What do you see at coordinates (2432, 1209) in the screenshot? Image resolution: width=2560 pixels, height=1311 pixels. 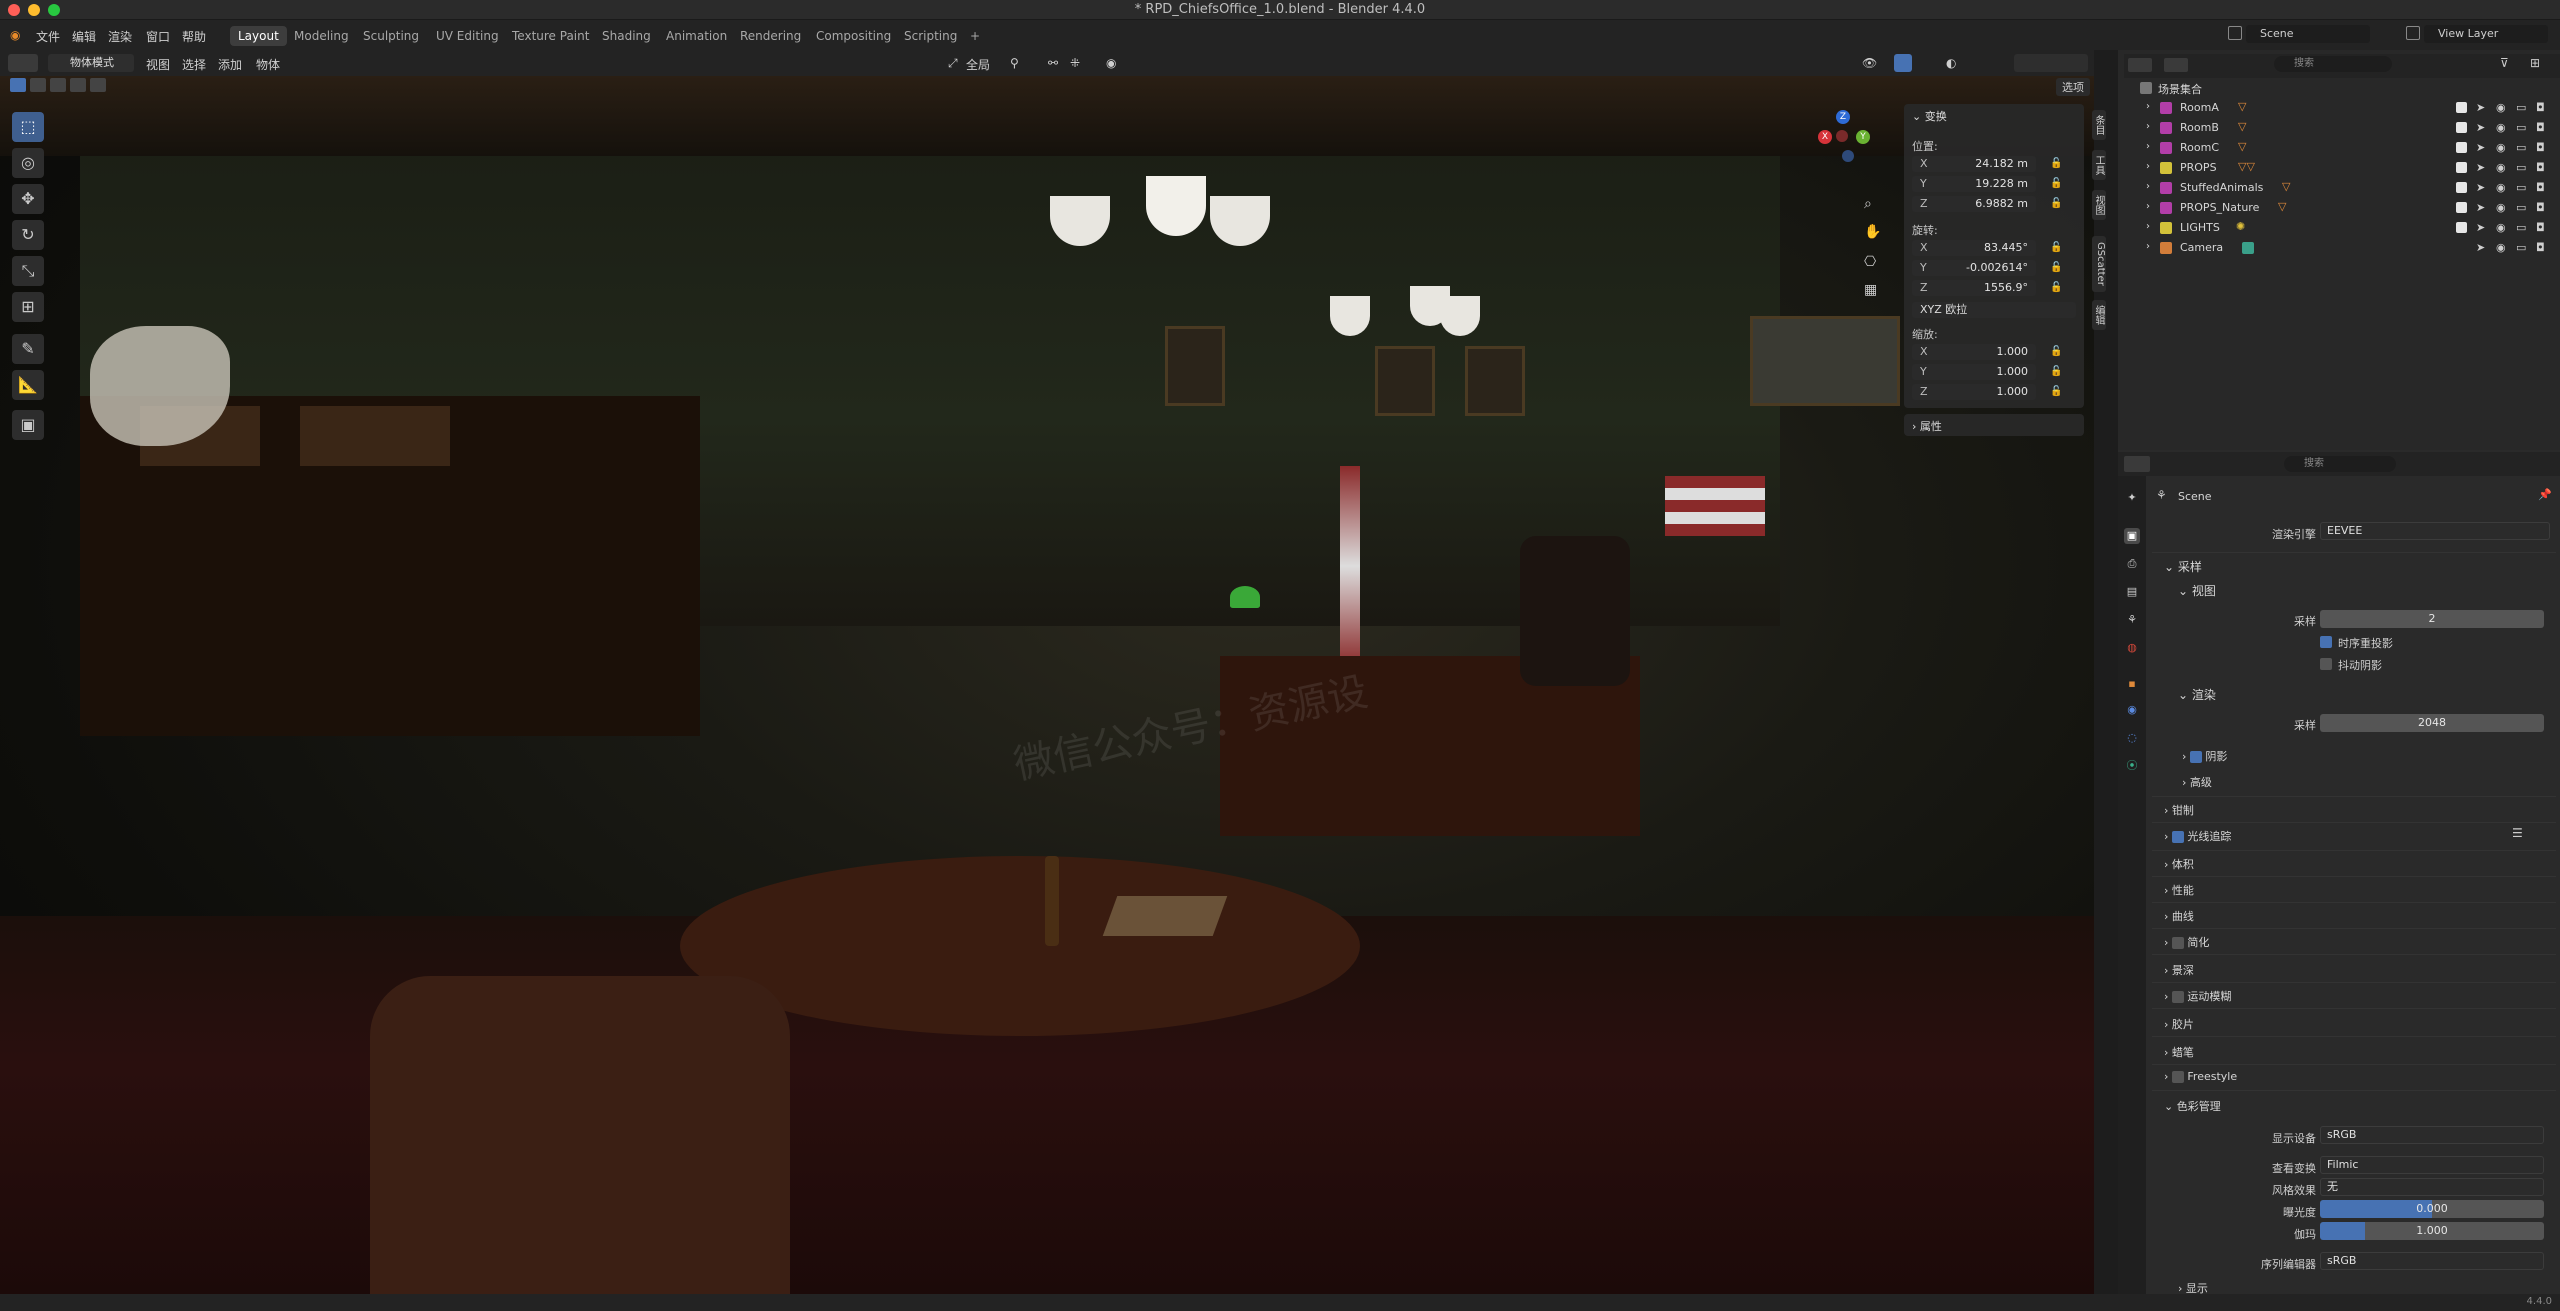 I see `exposure-slider: 0.000` at bounding box center [2432, 1209].